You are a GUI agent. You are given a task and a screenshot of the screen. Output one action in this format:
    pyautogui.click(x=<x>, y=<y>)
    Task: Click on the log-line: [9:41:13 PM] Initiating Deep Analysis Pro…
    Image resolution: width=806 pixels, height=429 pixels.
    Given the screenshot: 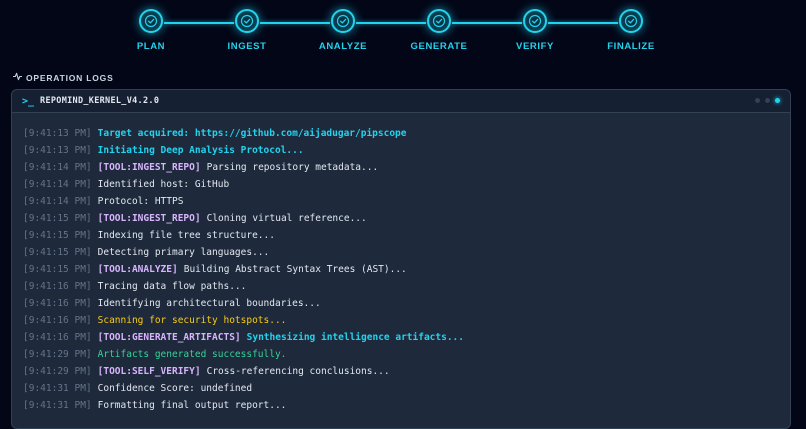 What is the action you would take?
    pyautogui.click(x=406, y=150)
    